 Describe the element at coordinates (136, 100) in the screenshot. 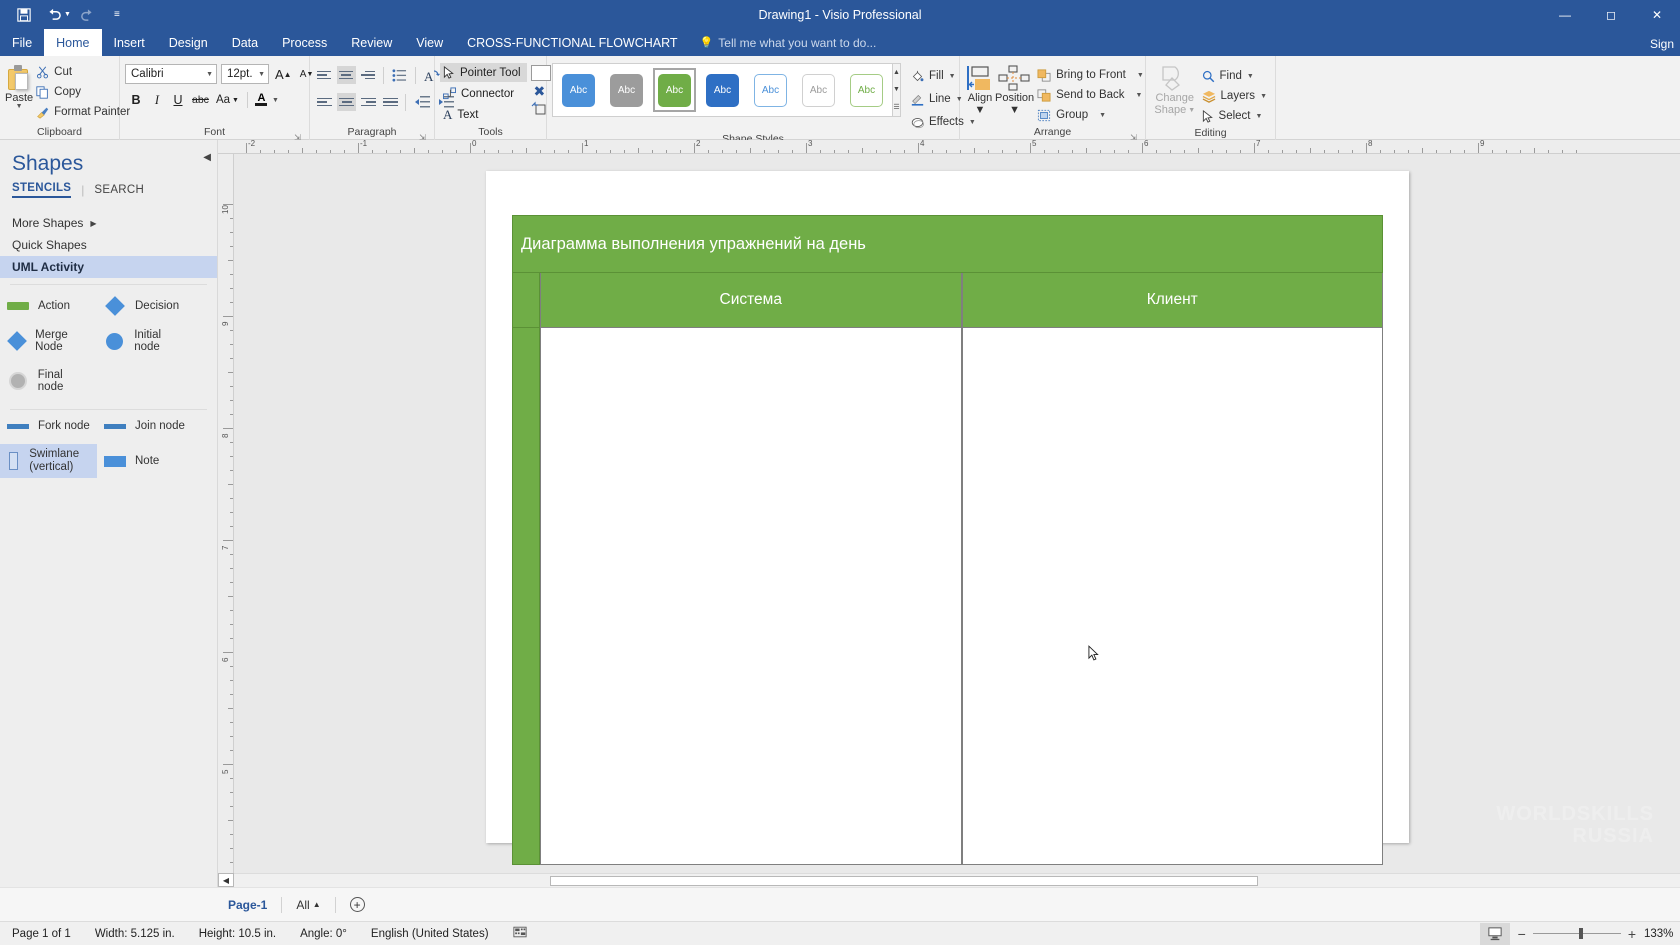

I see `bold-button: B` at that location.